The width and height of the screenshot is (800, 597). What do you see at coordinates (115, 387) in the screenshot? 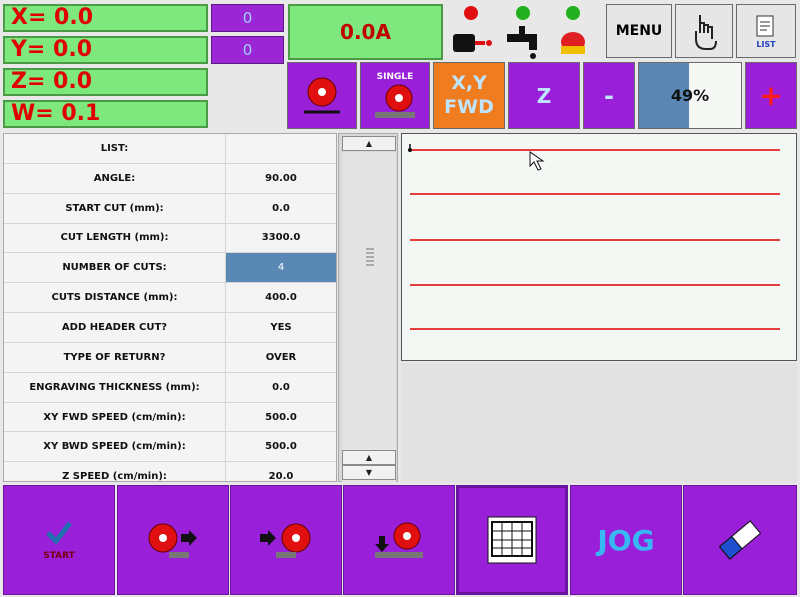
I see `param-label: ENGRAVING THICKNESS (mm):` at bounding box center [115, 387].